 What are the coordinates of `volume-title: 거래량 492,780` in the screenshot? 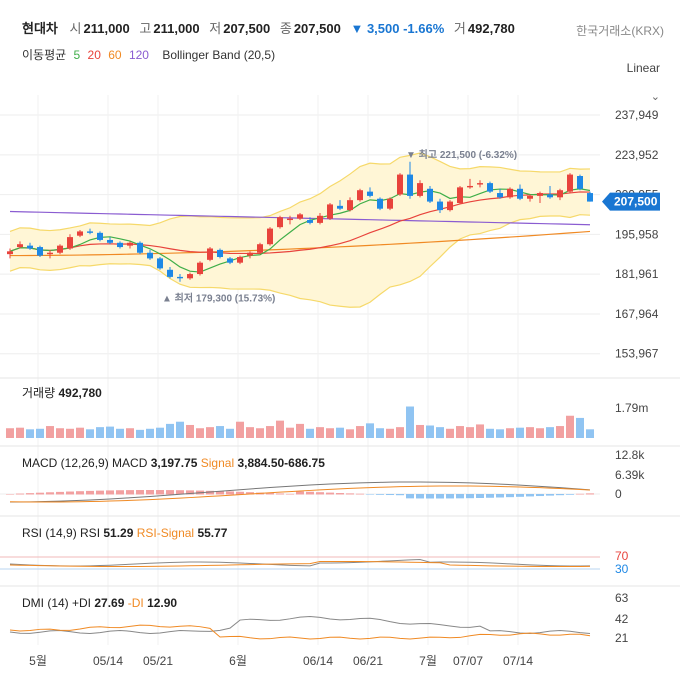 It's located at (62, 393).